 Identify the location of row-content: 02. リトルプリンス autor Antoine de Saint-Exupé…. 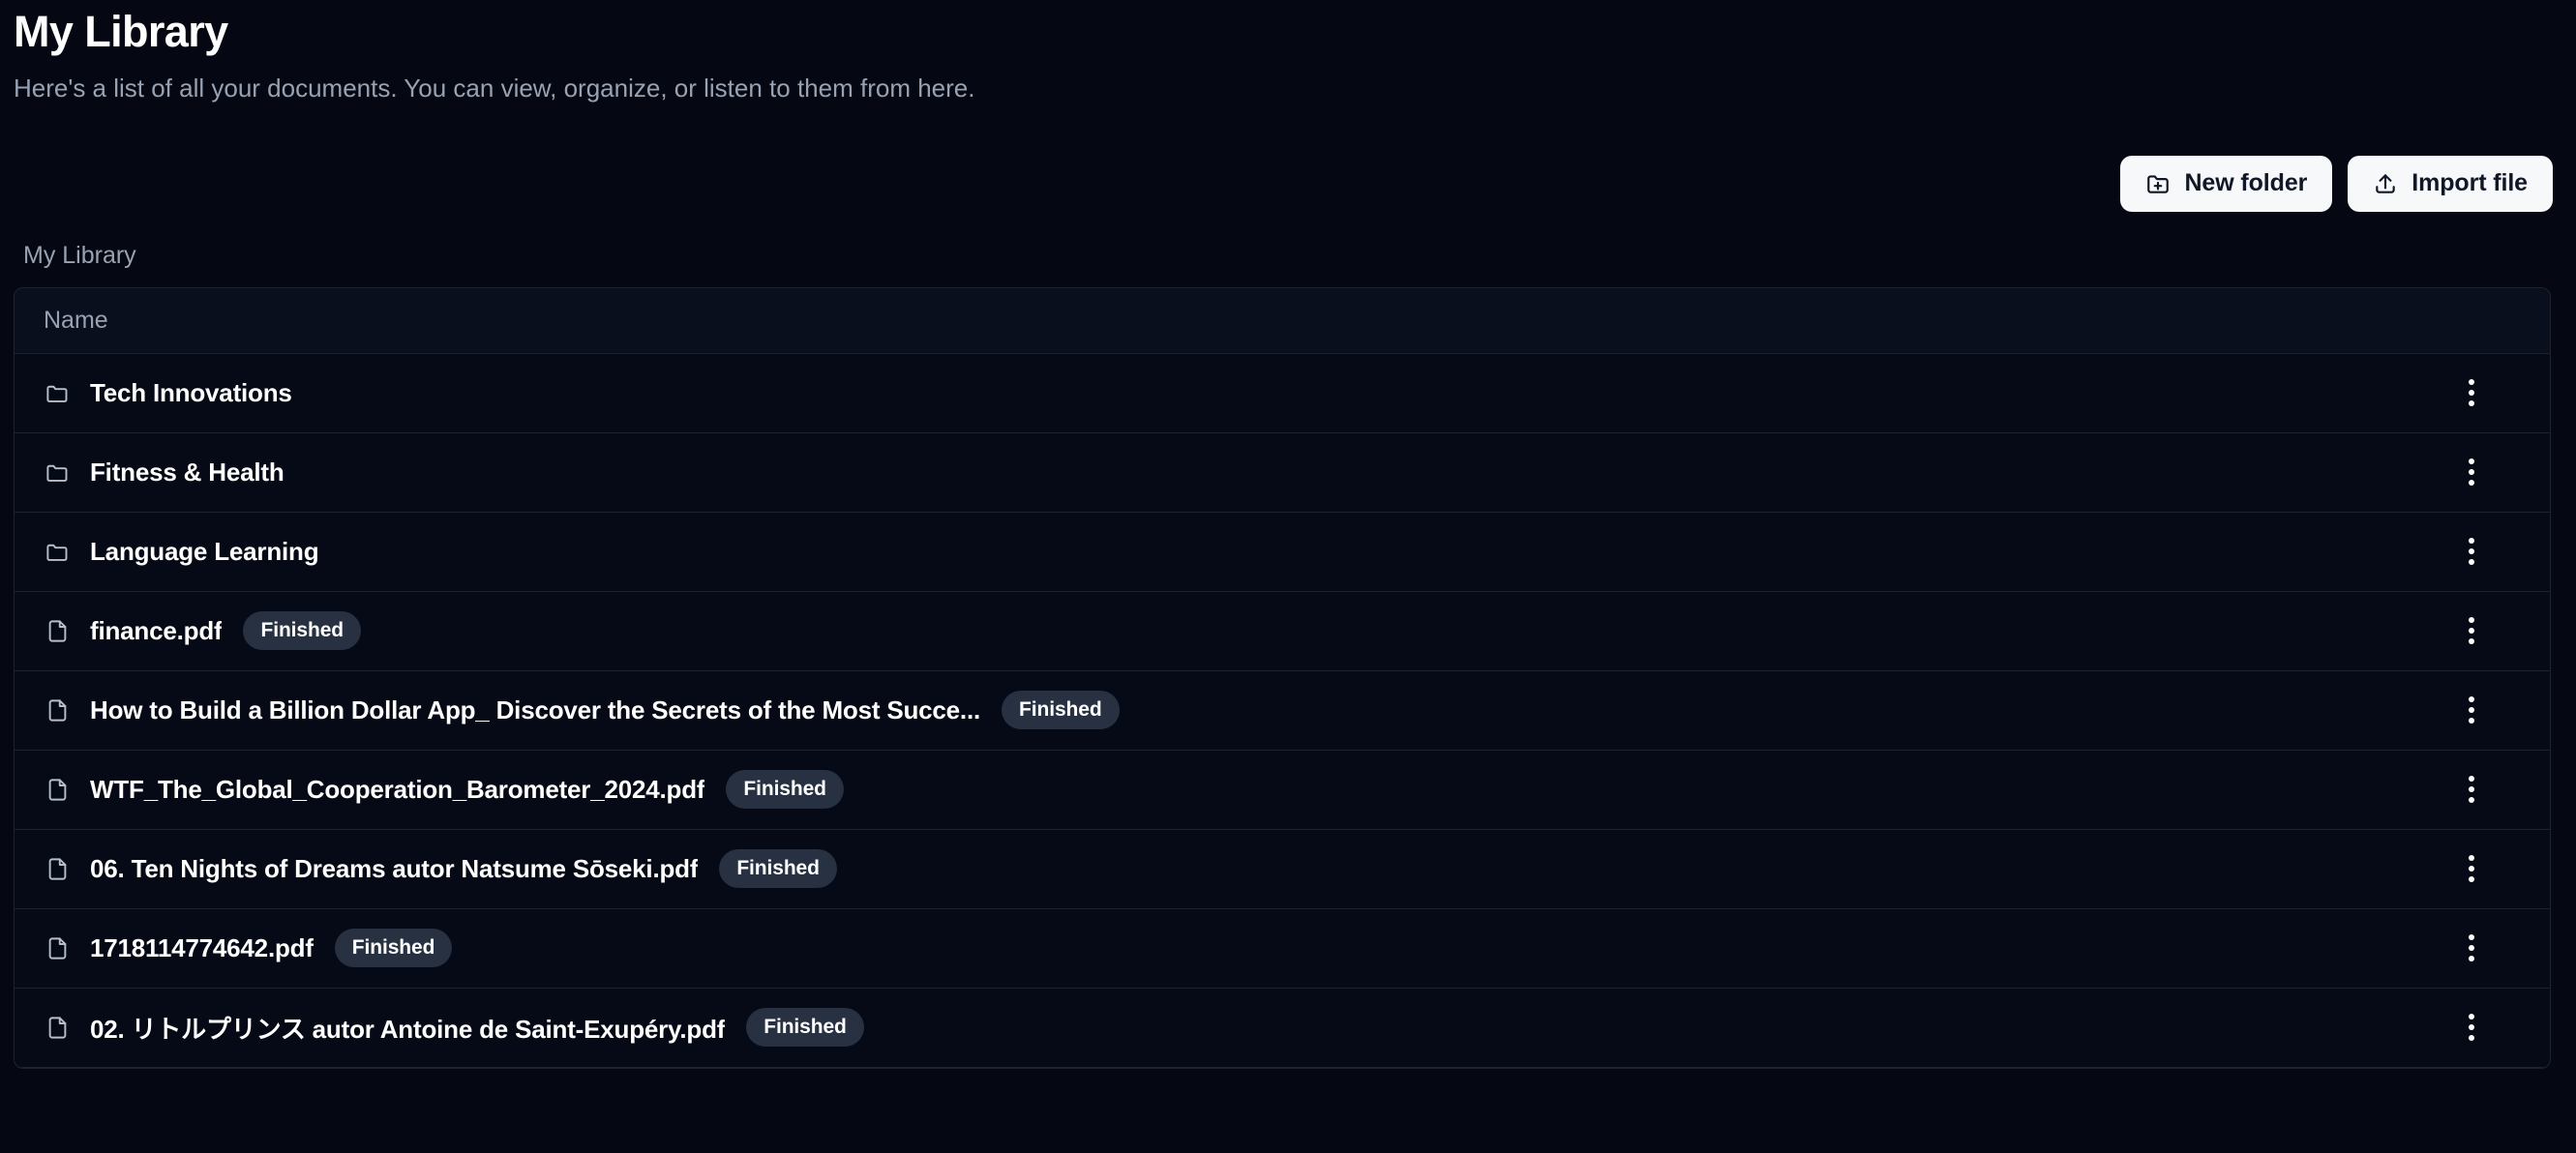
(1244, 1028).